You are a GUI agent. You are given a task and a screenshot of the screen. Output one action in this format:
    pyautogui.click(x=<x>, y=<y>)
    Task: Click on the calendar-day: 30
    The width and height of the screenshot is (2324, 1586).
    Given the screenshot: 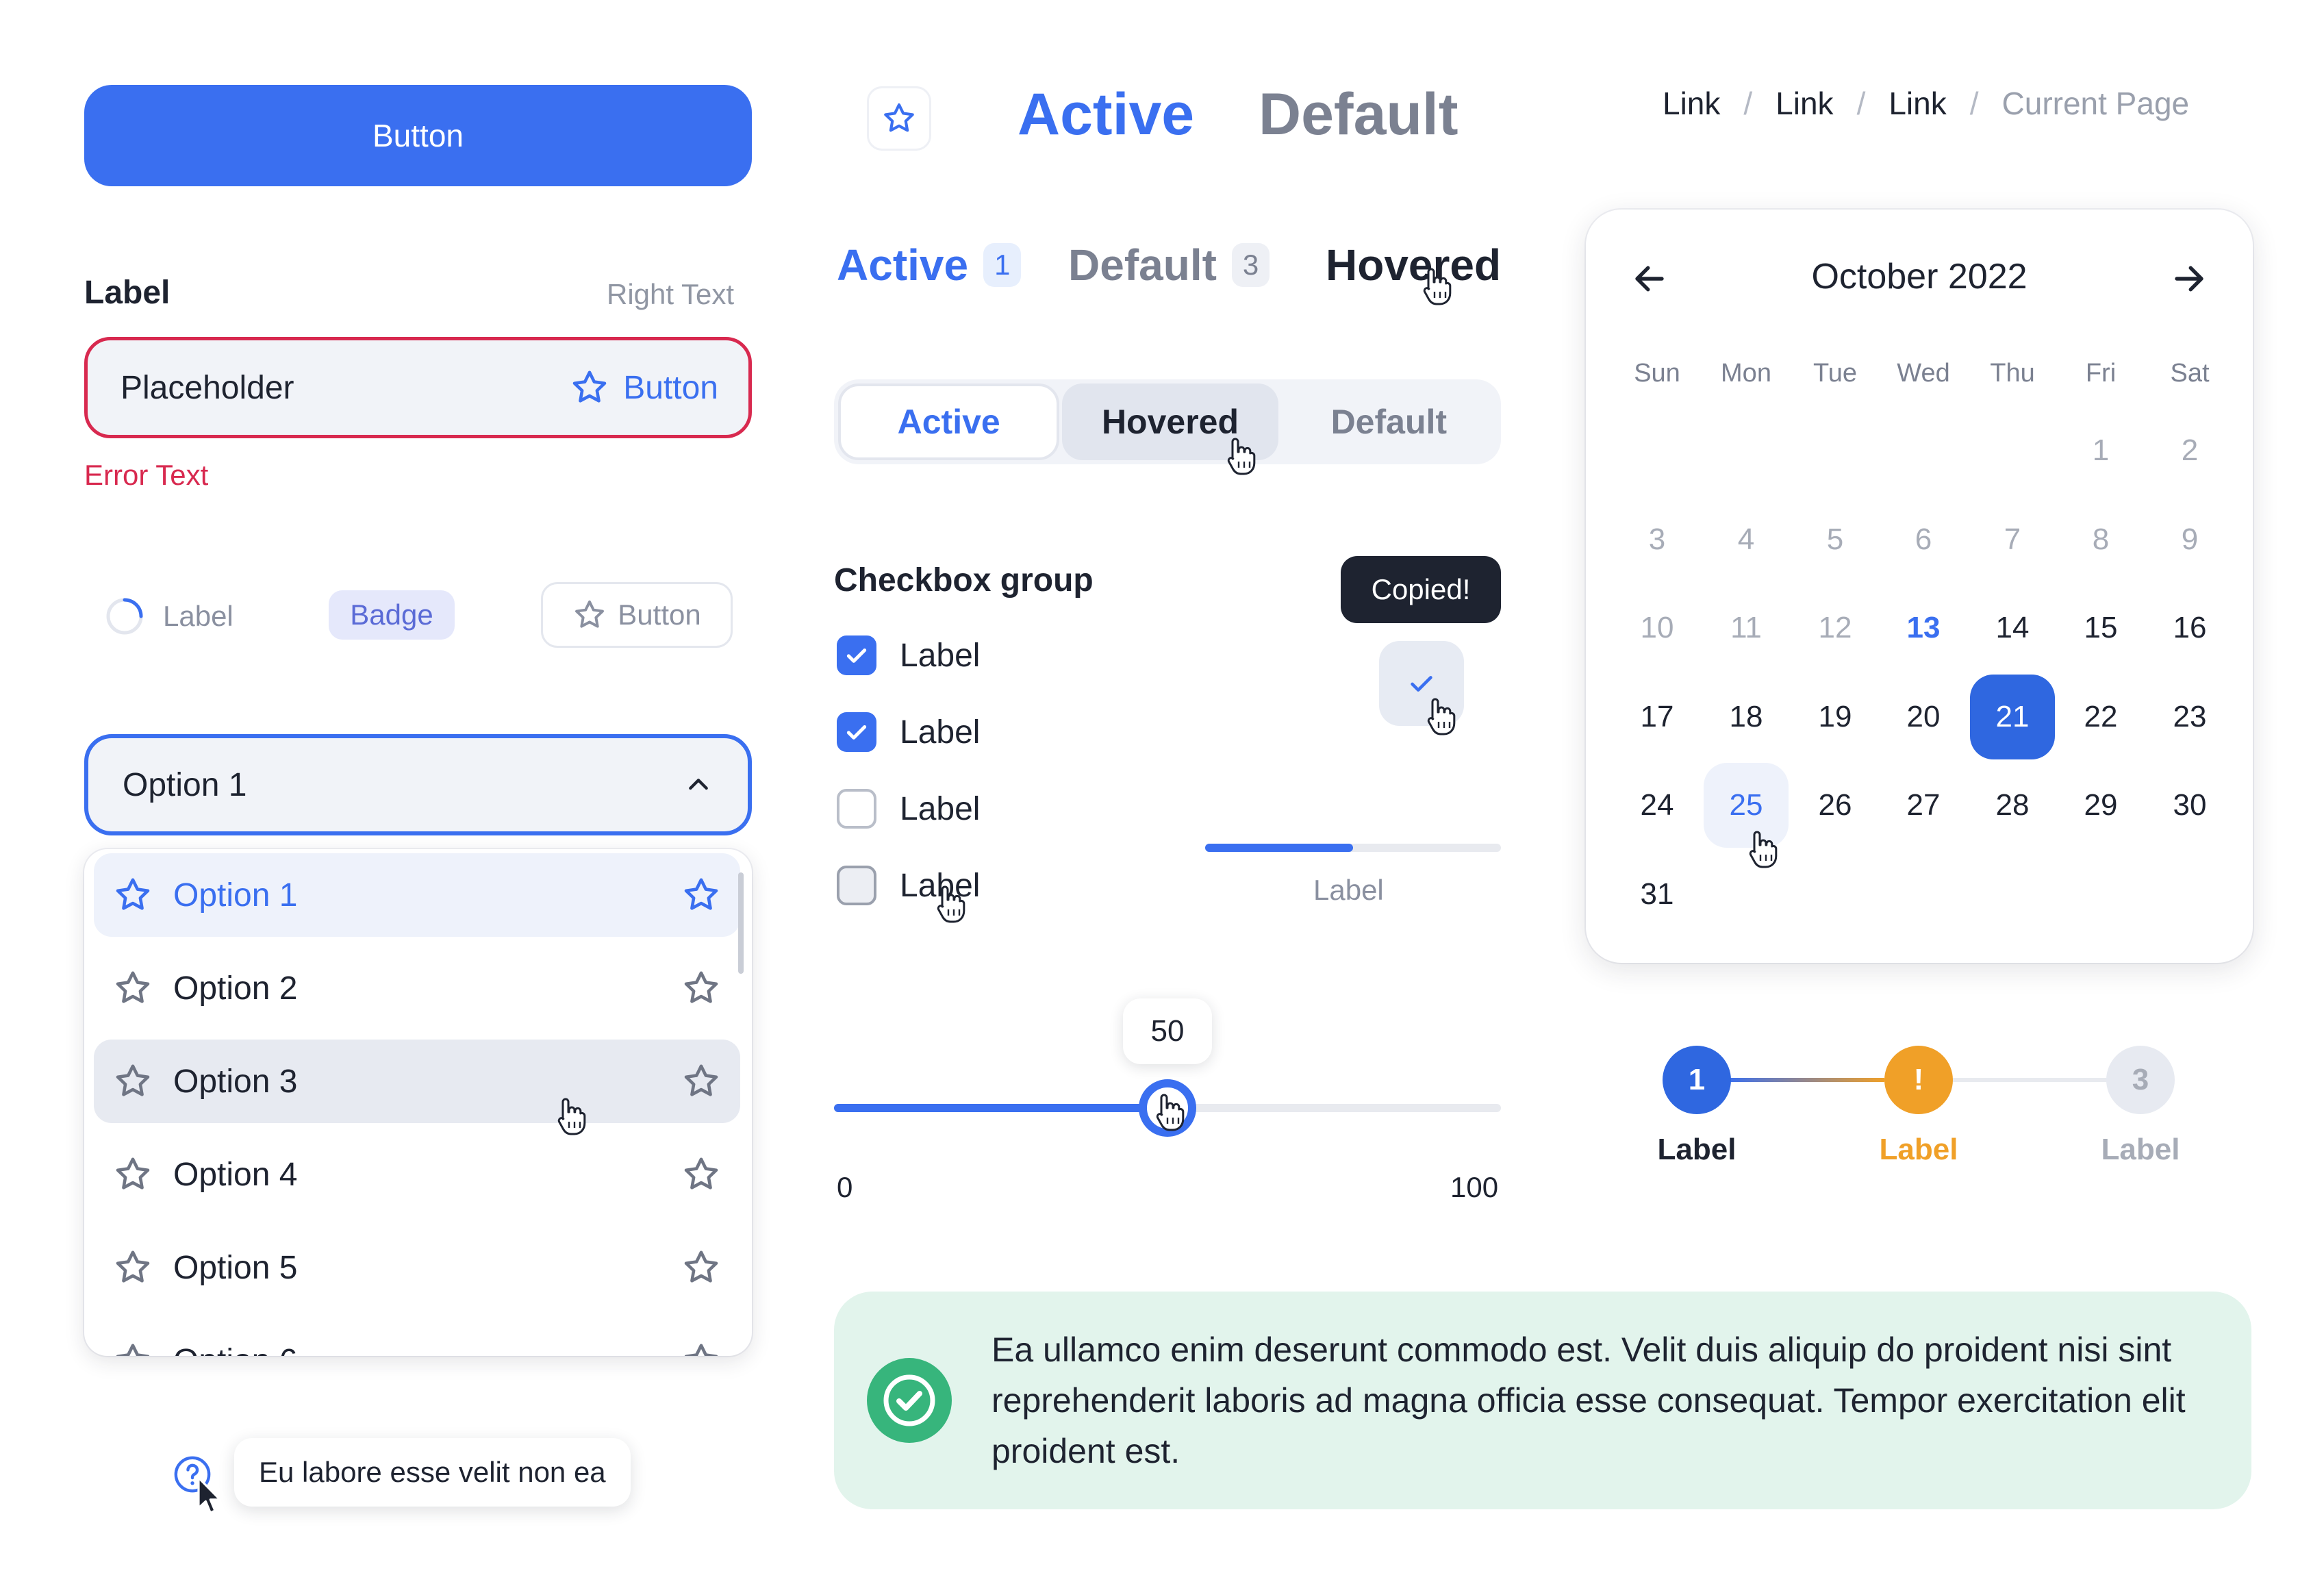 What is the action you would take?
    pyautogui.click(x=2189, y=806)
    